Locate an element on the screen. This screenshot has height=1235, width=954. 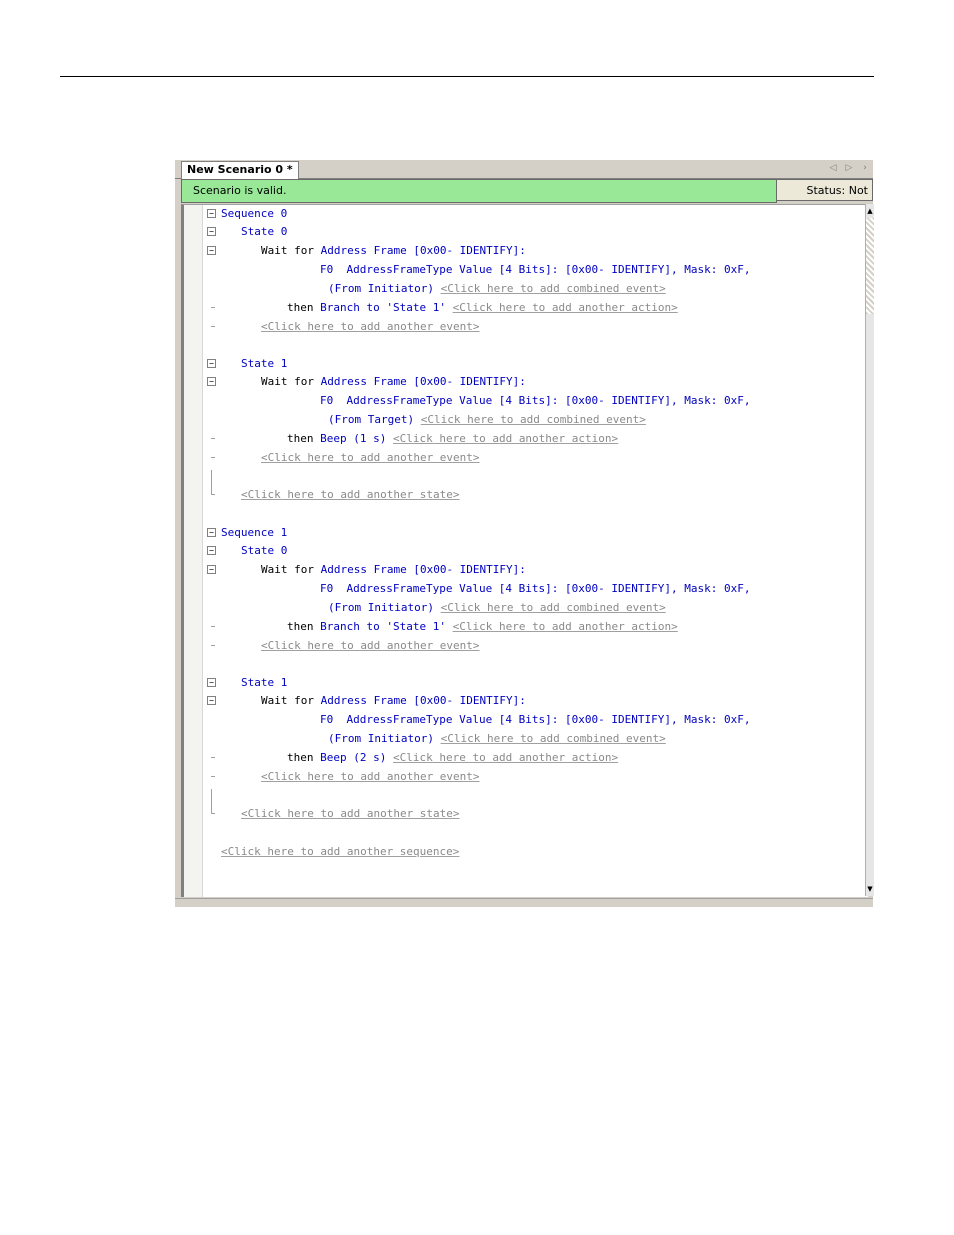
sequence-0-label: Sequence 0 is located at coordinates (254, 214).